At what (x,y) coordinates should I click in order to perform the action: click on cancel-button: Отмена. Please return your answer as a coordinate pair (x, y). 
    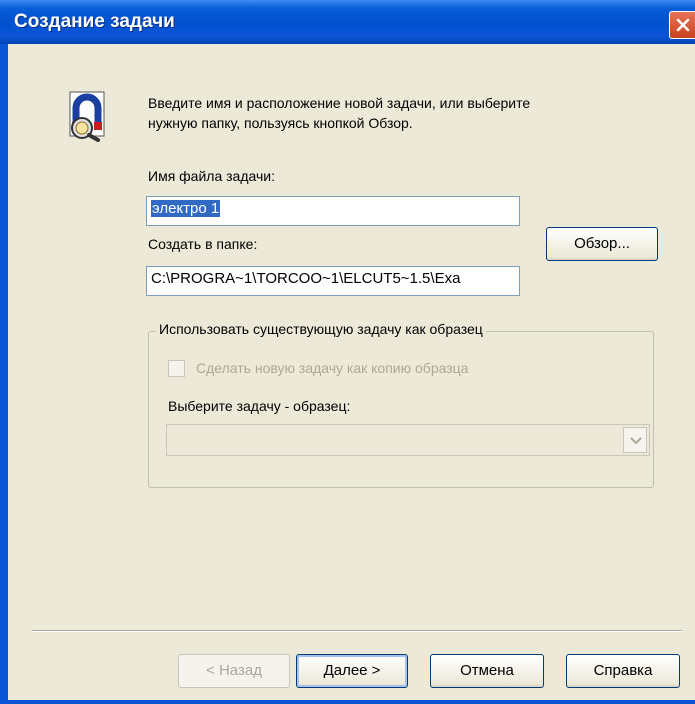
    Looking at the image, I should click on (487, 671).